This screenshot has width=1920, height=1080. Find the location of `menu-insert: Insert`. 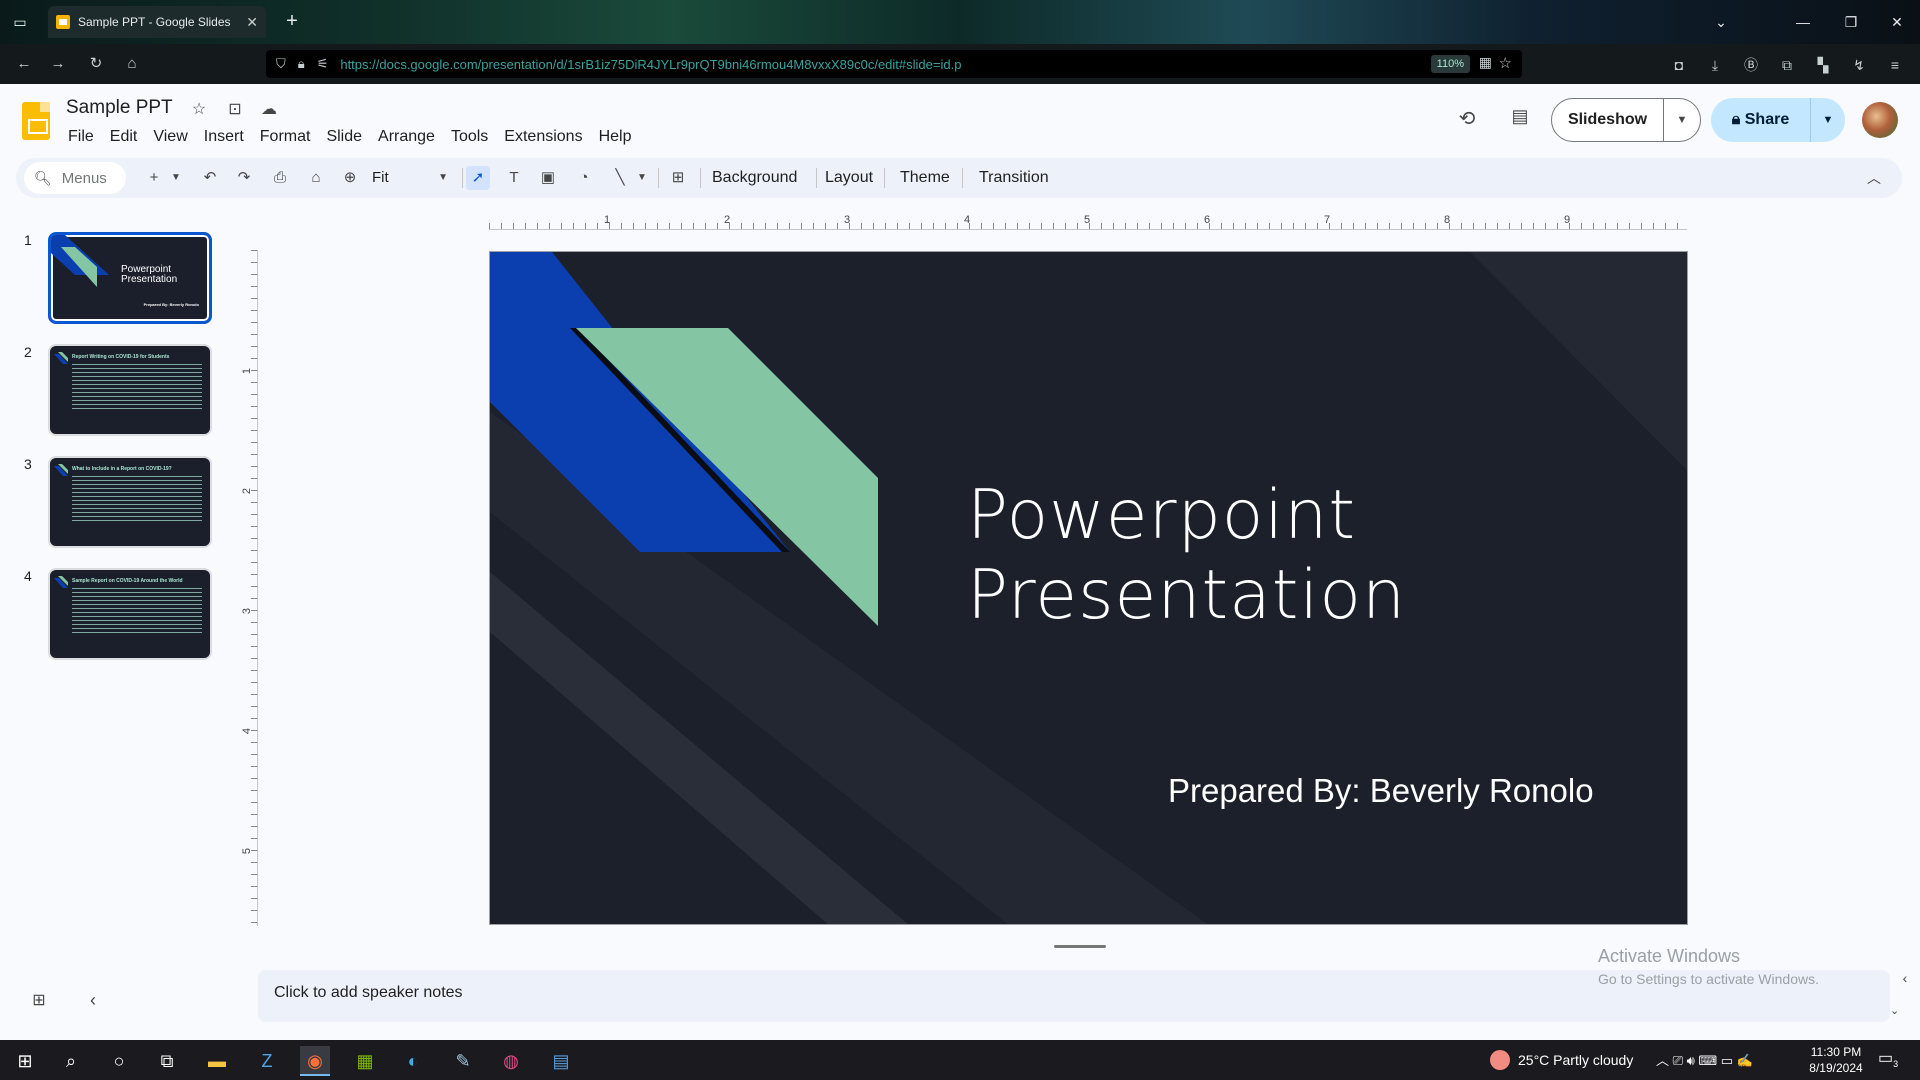

menu-insert: Insert is located at coordinates (224, 137).